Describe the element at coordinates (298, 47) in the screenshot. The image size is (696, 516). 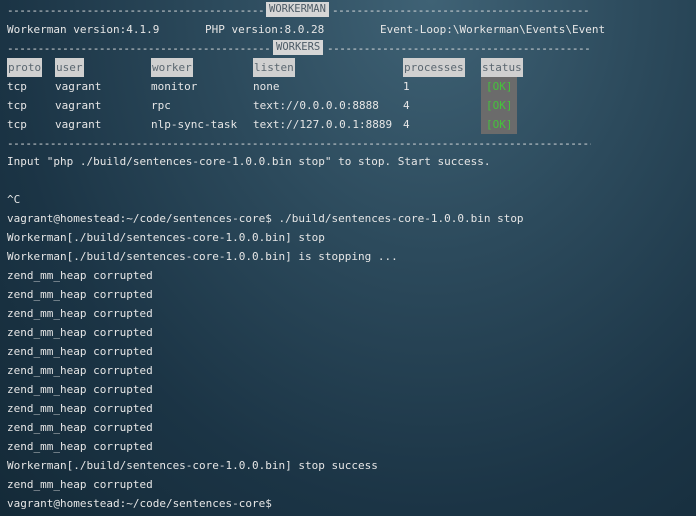
I see `workers-banner: WORKERS` at that location.